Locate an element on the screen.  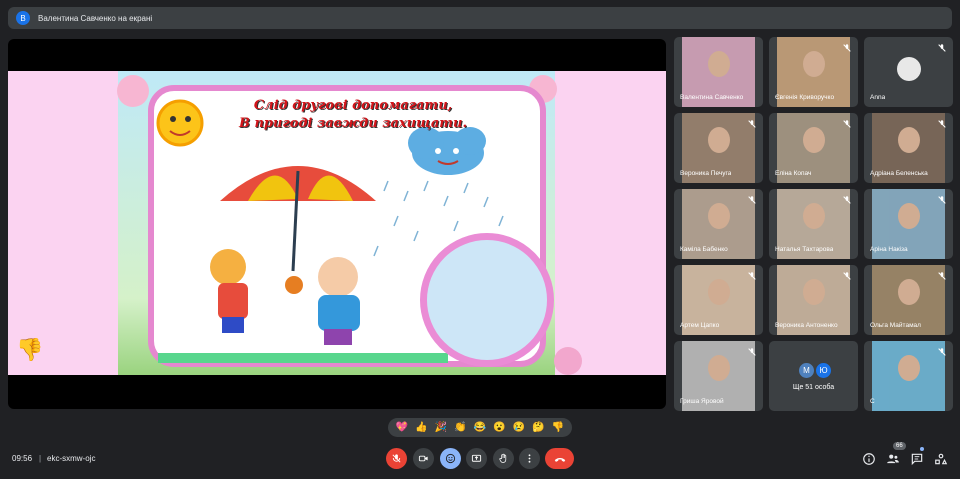
participant-tile: Вероника Антоненко is located at coordinates (813, 300).